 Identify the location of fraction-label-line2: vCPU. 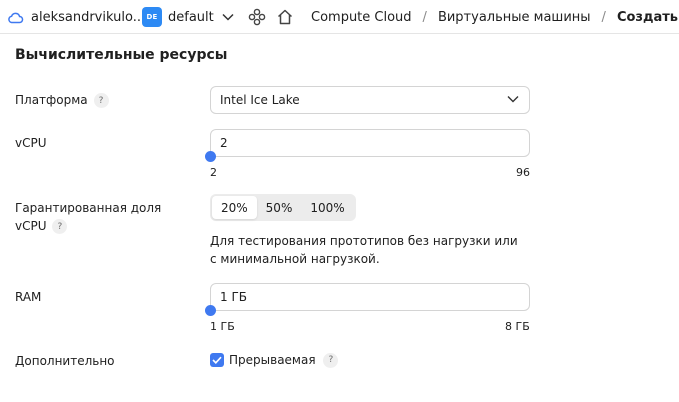
(31, 226).